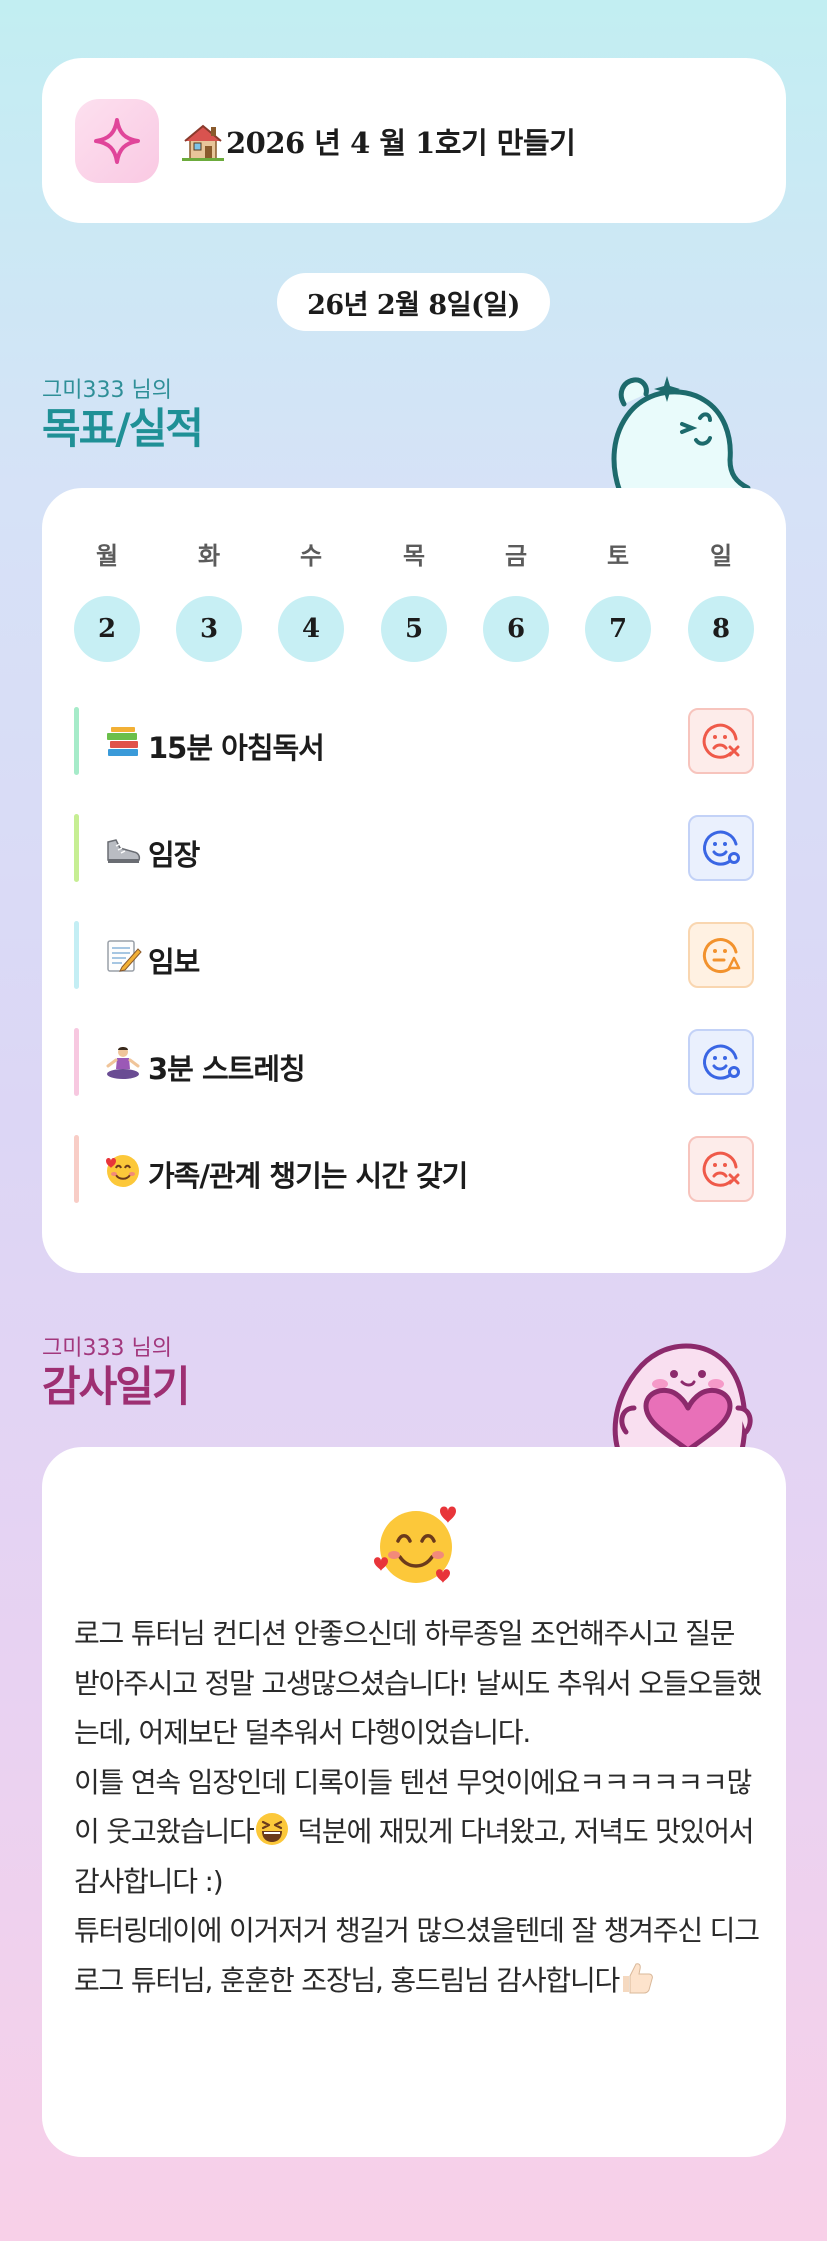  Describe the element at coordinates (236, 748) in the screenshot. I see `goal-label: 15분 아침독서` at that location.